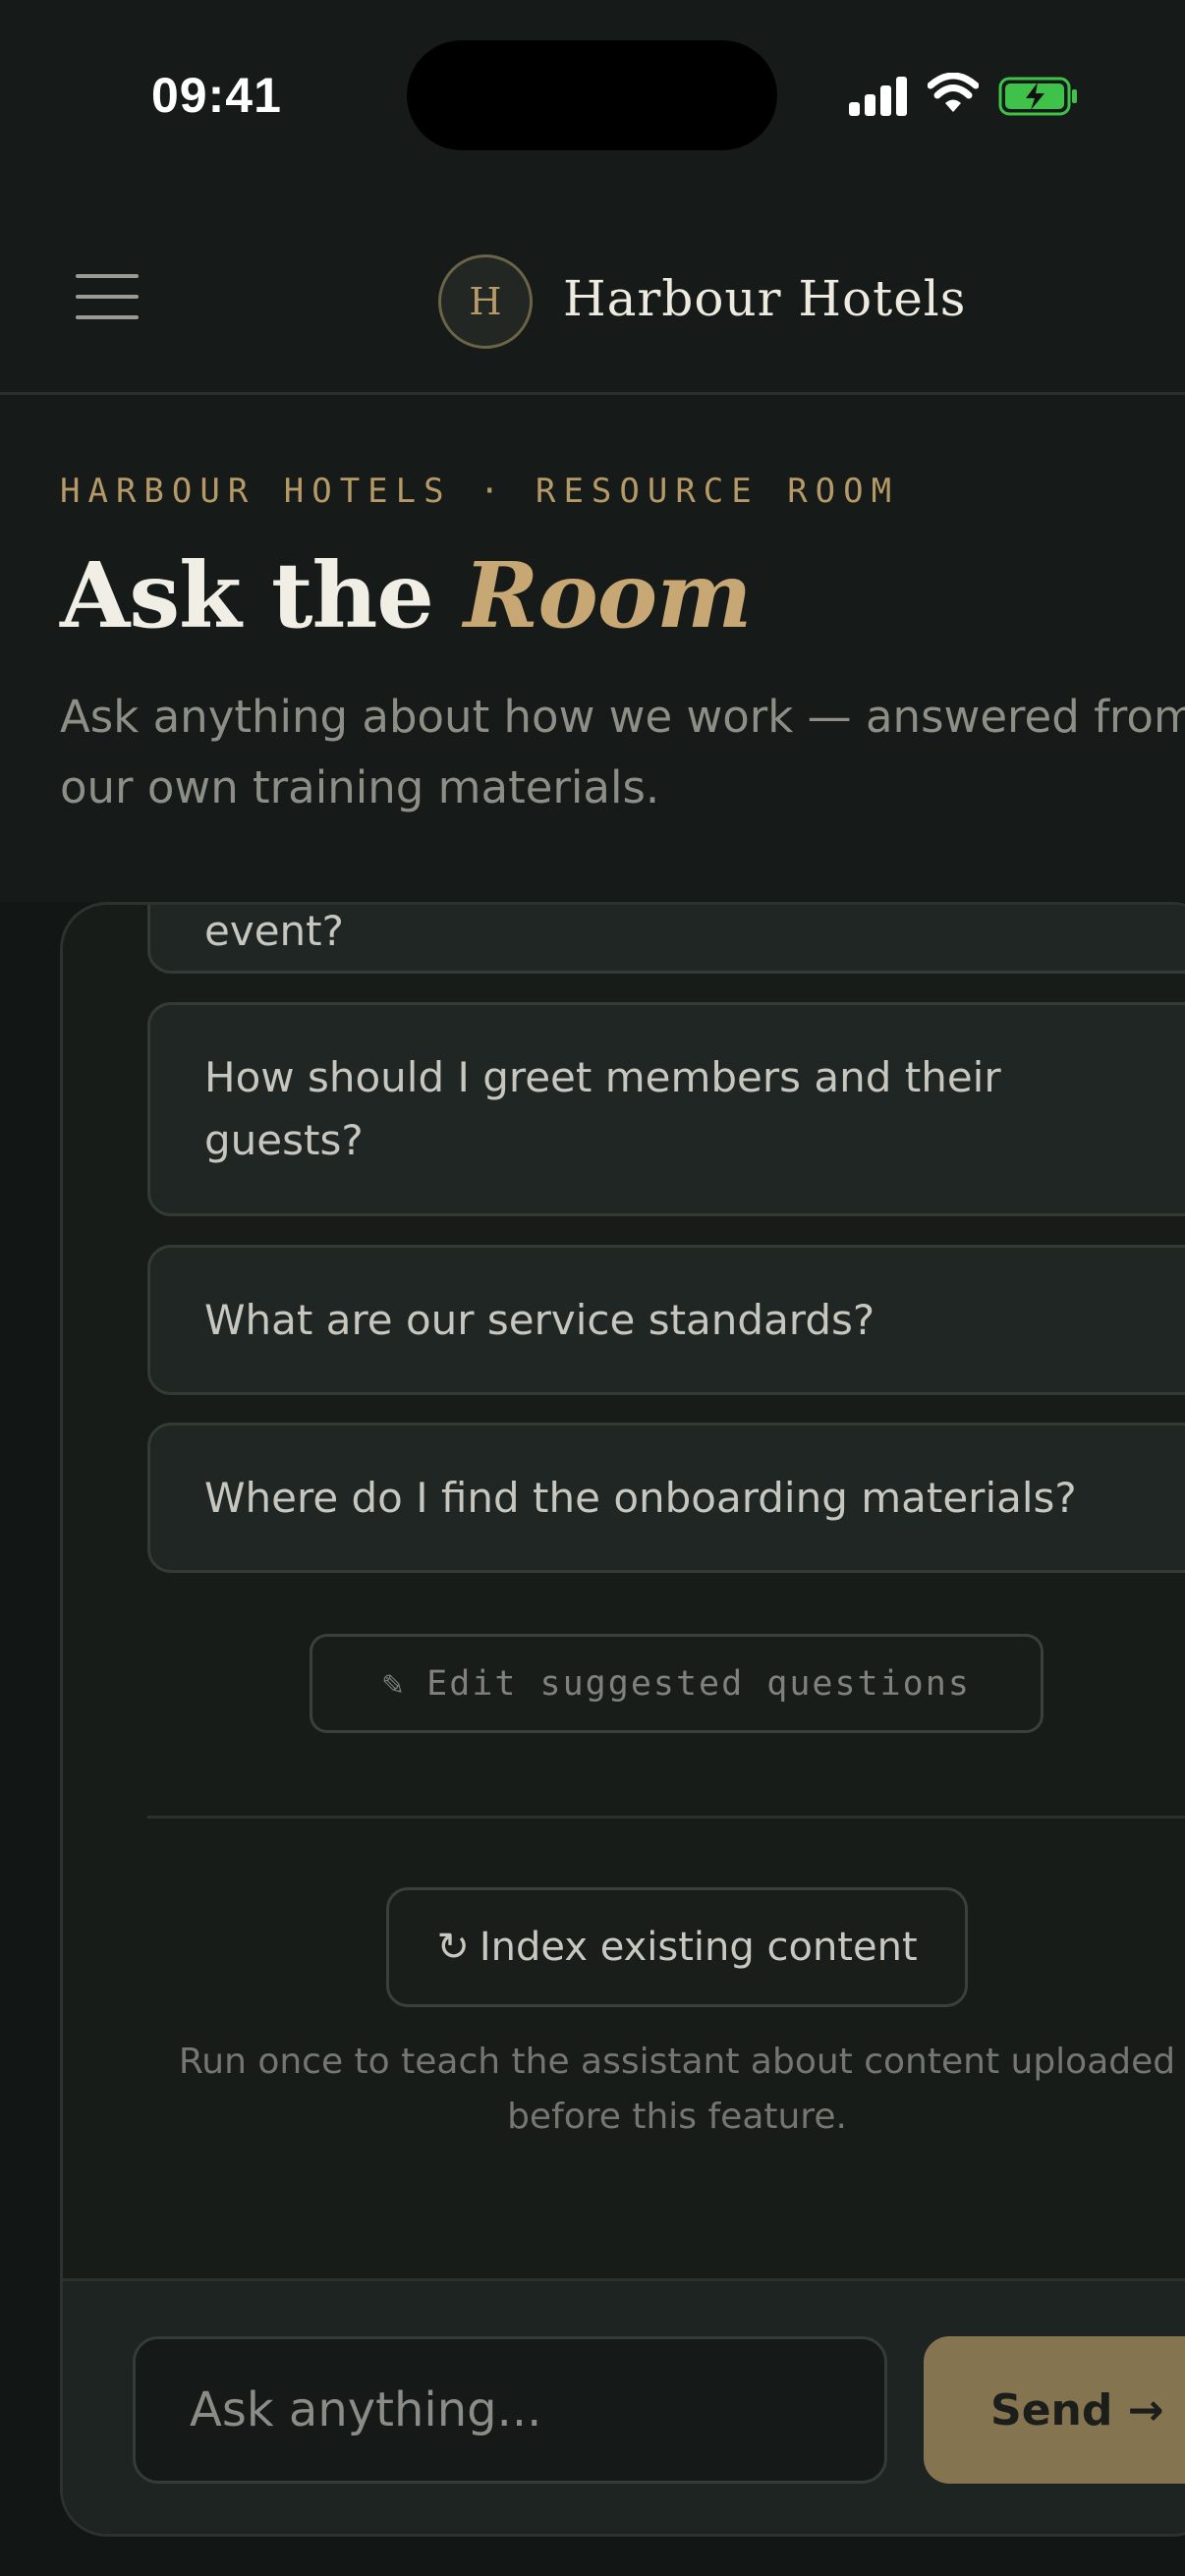 The width and height of the screenshot is (1185, 2576). I want to click on suggested-question-card: What are our service standards?, so click(666, 1320).